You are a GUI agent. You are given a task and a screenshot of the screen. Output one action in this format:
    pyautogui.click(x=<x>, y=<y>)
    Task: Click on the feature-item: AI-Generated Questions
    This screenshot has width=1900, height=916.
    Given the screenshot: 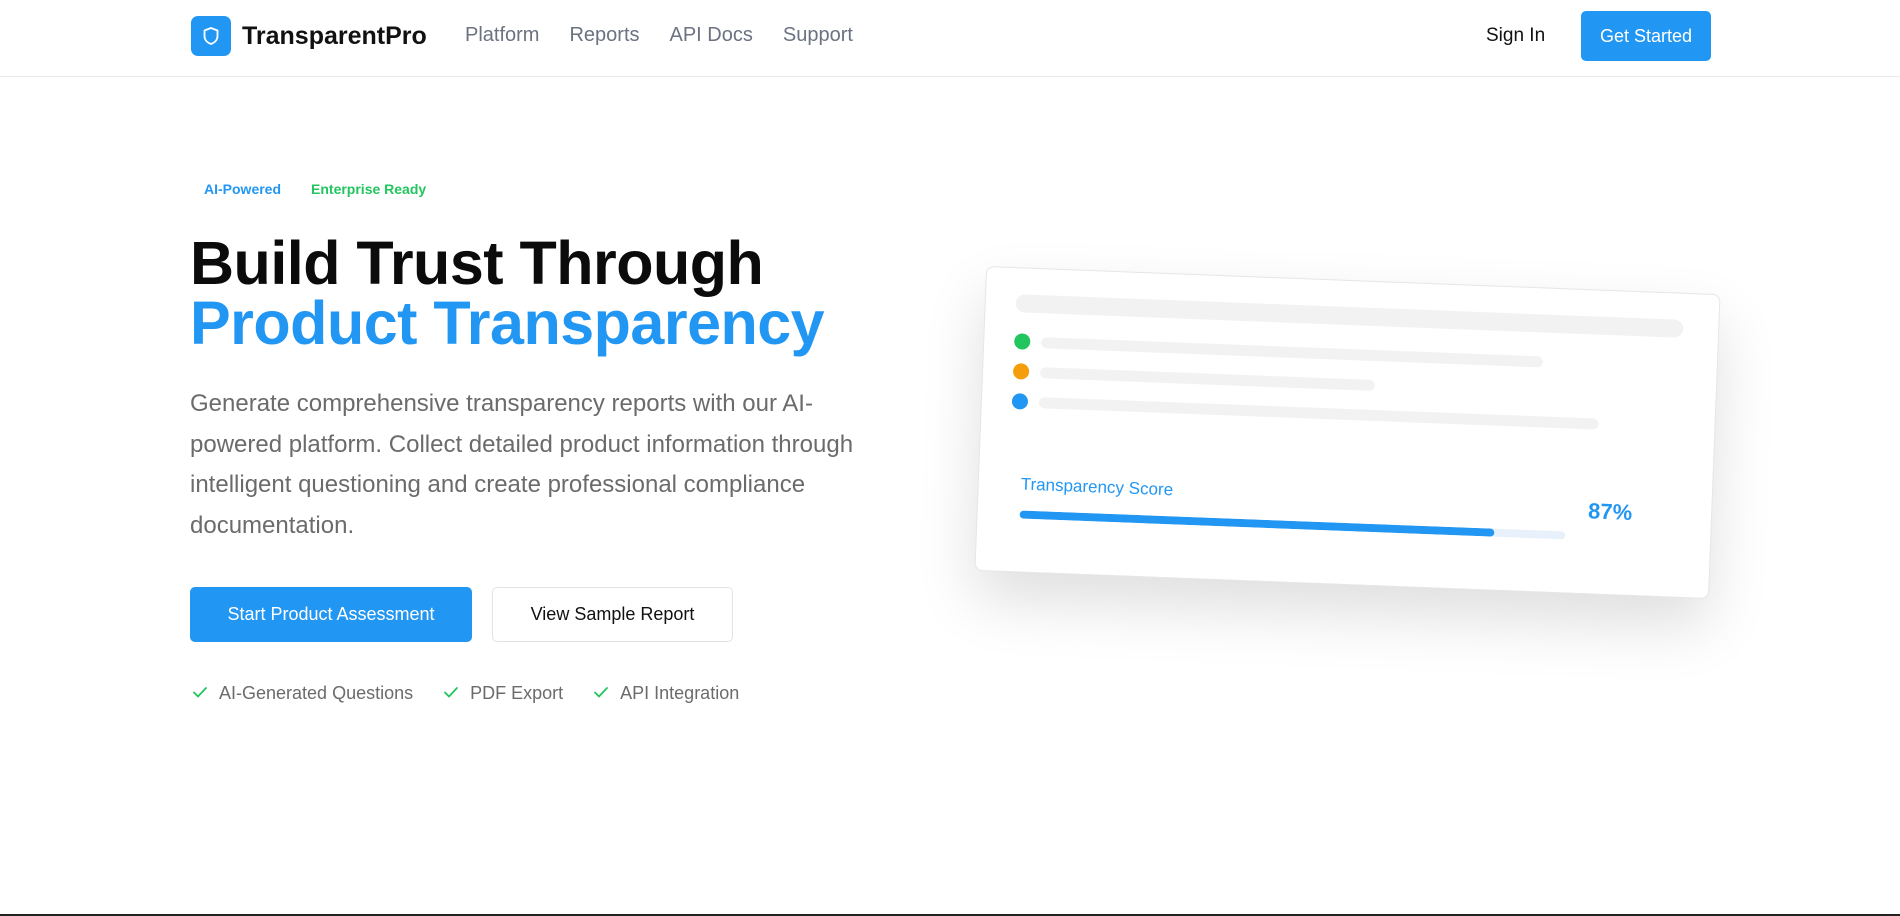 What is the action you would take?
    pyautogui.click(x=302, y=693)
    